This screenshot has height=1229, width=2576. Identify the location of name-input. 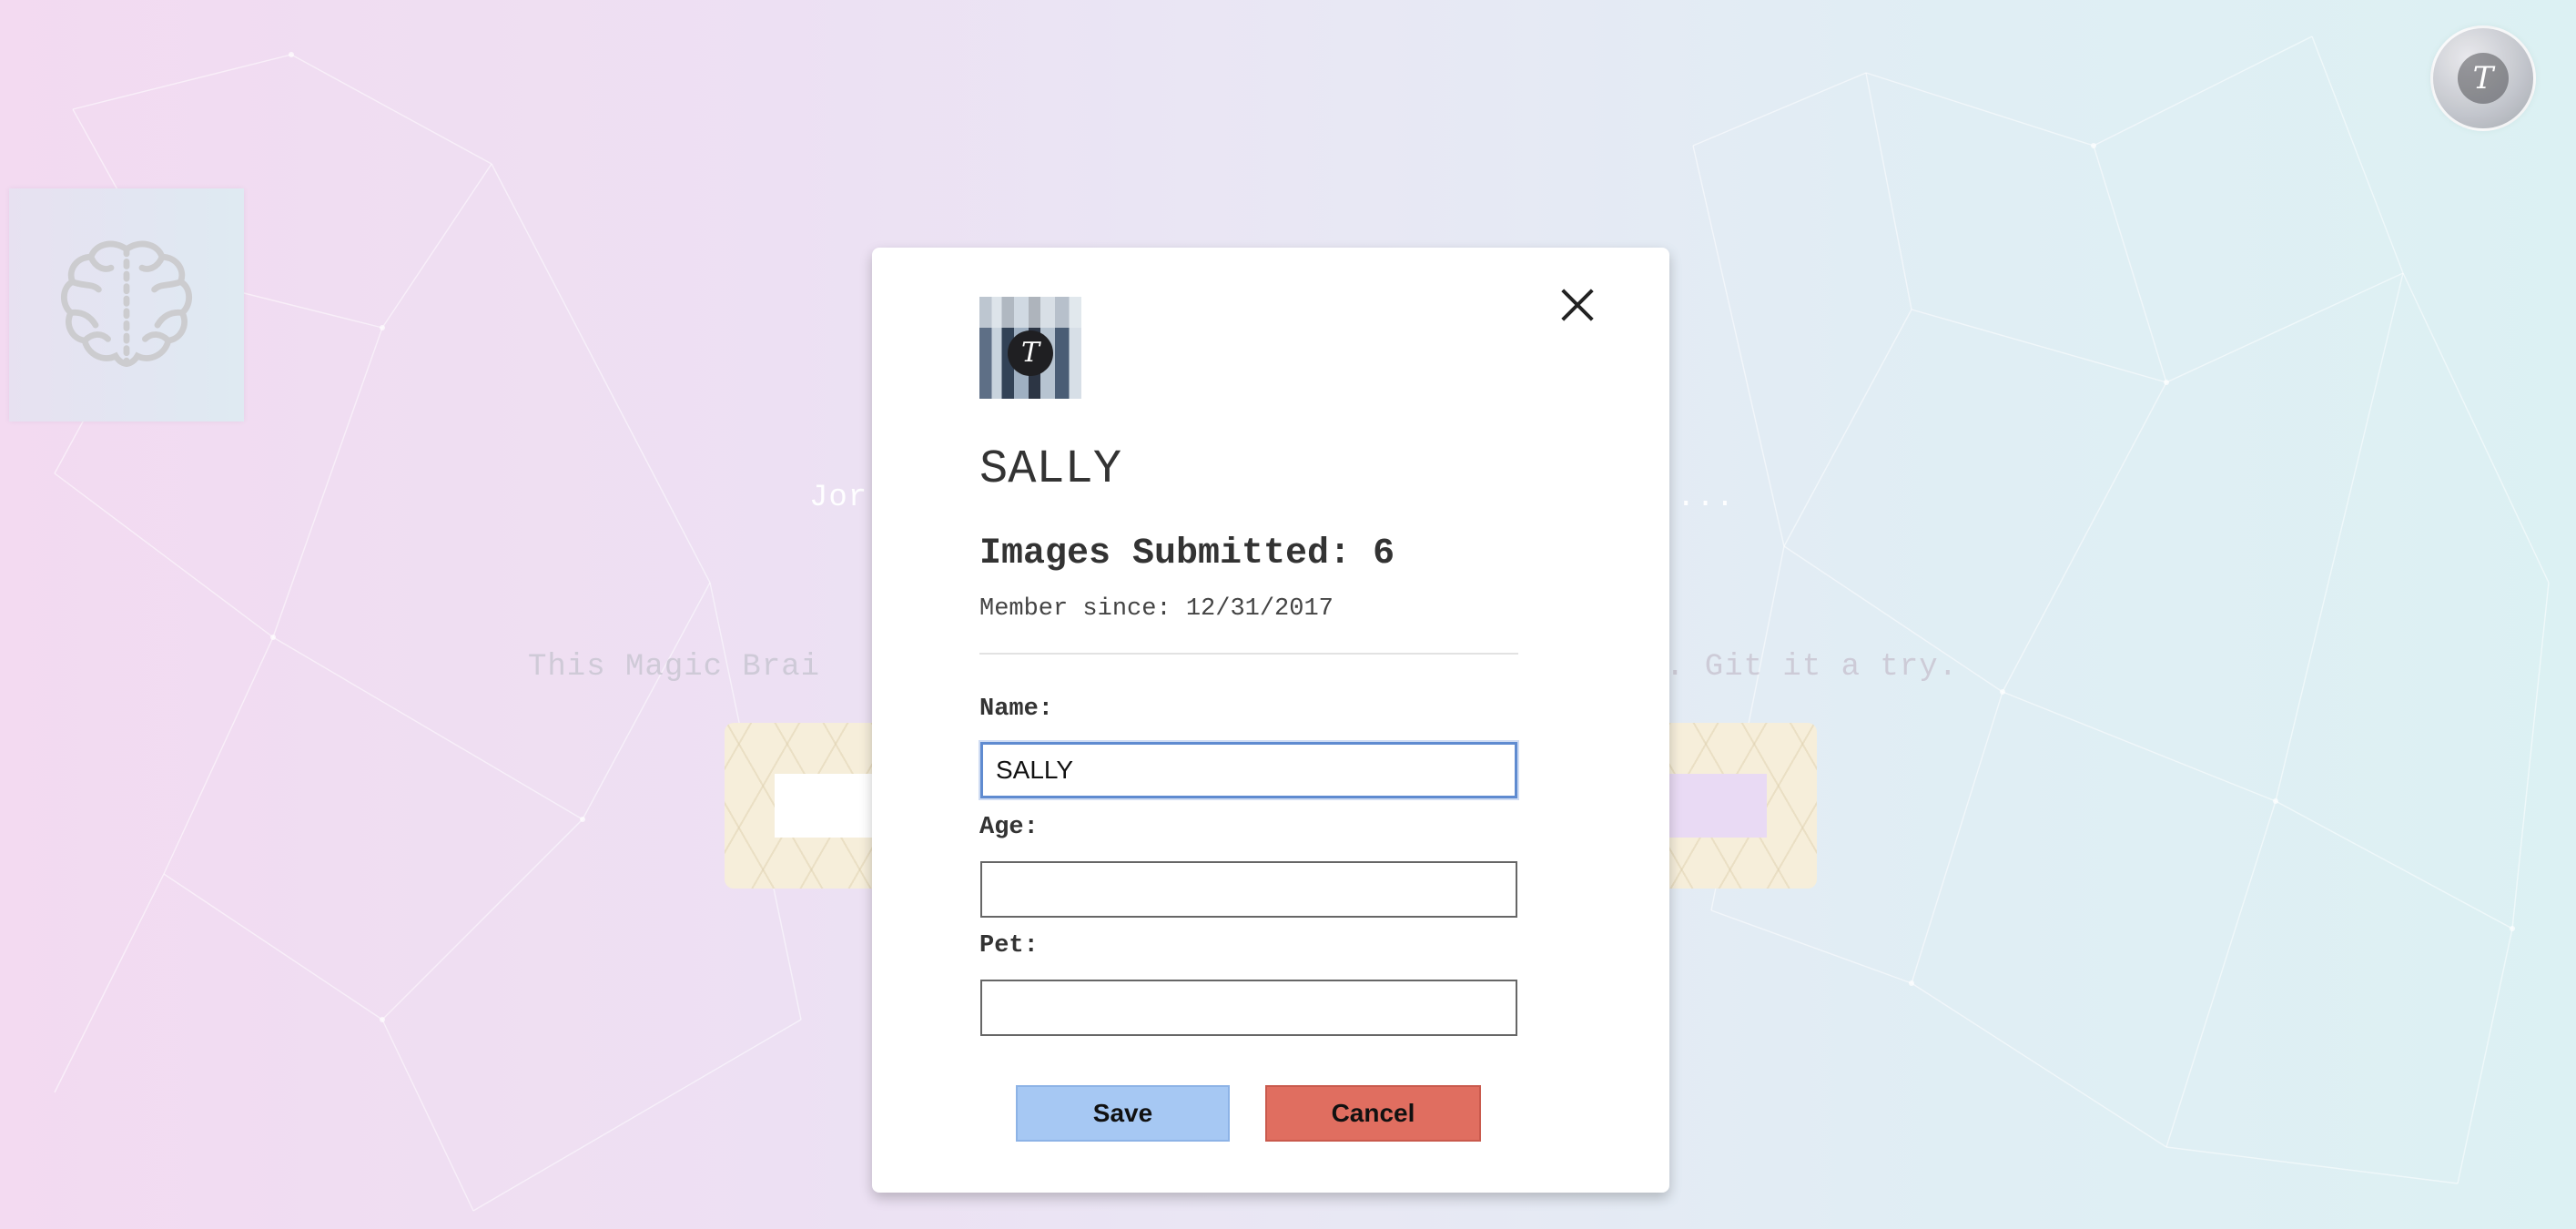
(1248, 770).